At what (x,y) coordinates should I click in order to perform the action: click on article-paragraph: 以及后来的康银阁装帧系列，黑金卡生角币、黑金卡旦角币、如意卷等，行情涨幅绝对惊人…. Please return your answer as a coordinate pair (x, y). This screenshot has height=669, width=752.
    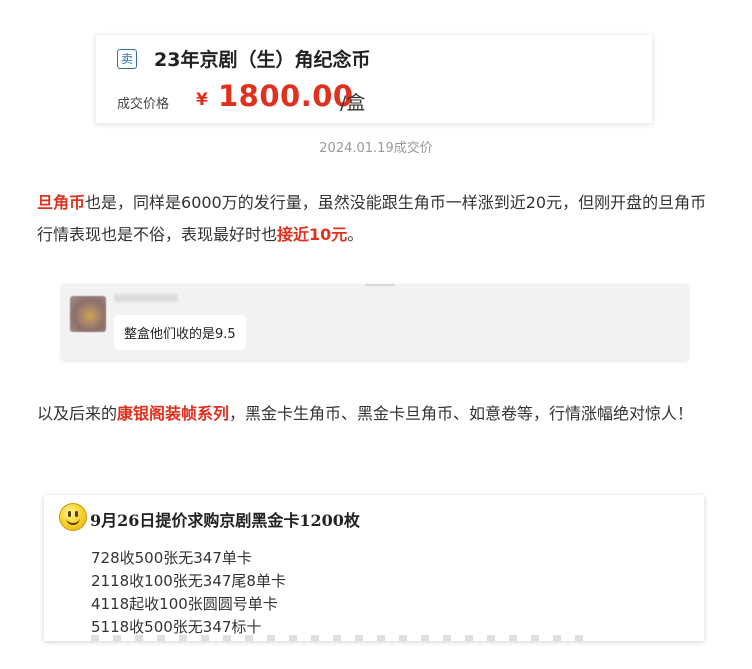
    Looking at the image, I should click on (377, 414).